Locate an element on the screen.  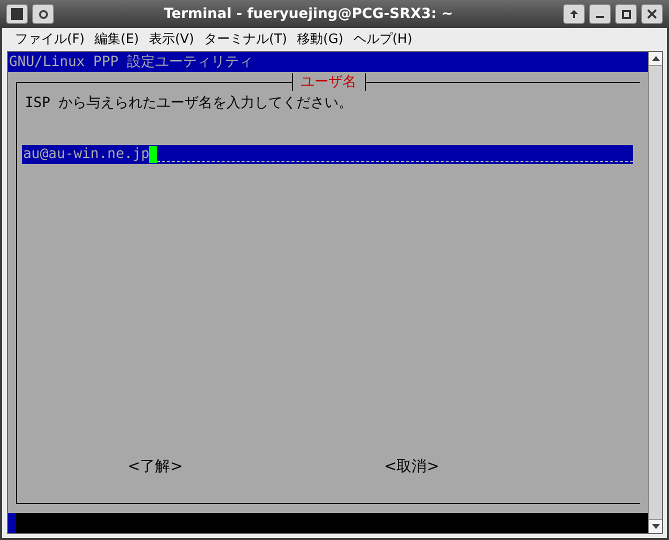
menu-item: 編集(E) is located at coordinates (117, 40).